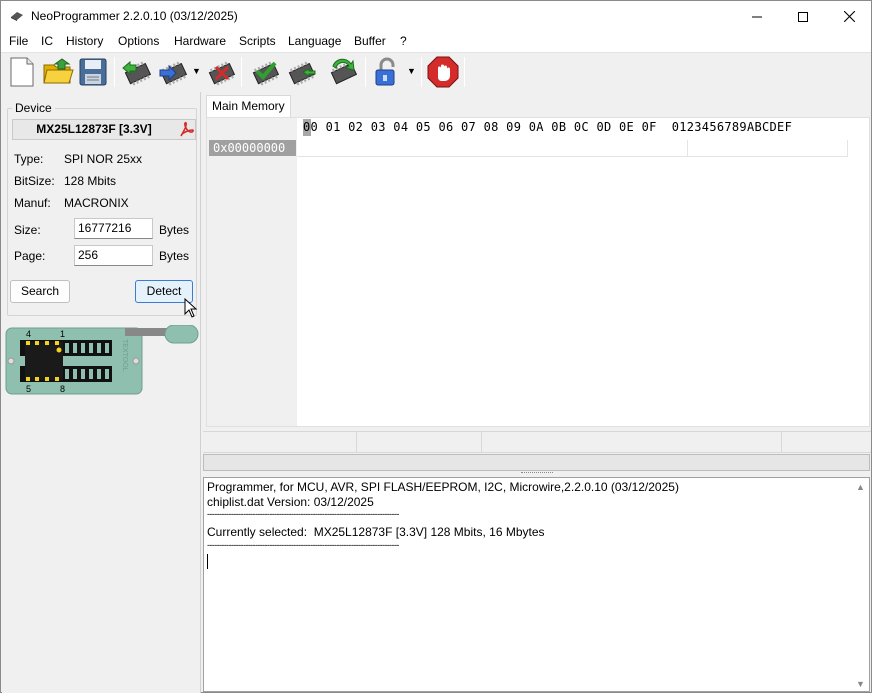  Describe the element at coordinates (17, 16) in the screenshot. I see `app-icon` at that location.